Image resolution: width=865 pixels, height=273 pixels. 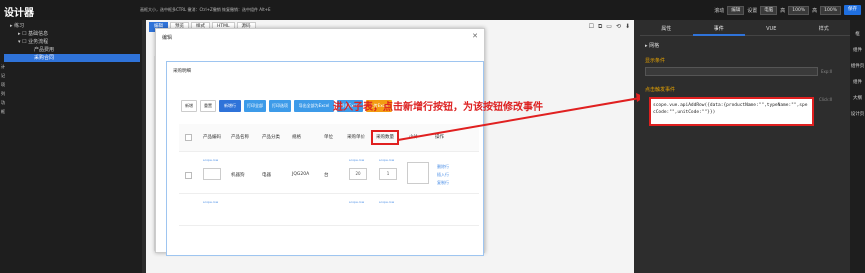 I want to click on properties-tab: VUE, so click(x=771, y=30).